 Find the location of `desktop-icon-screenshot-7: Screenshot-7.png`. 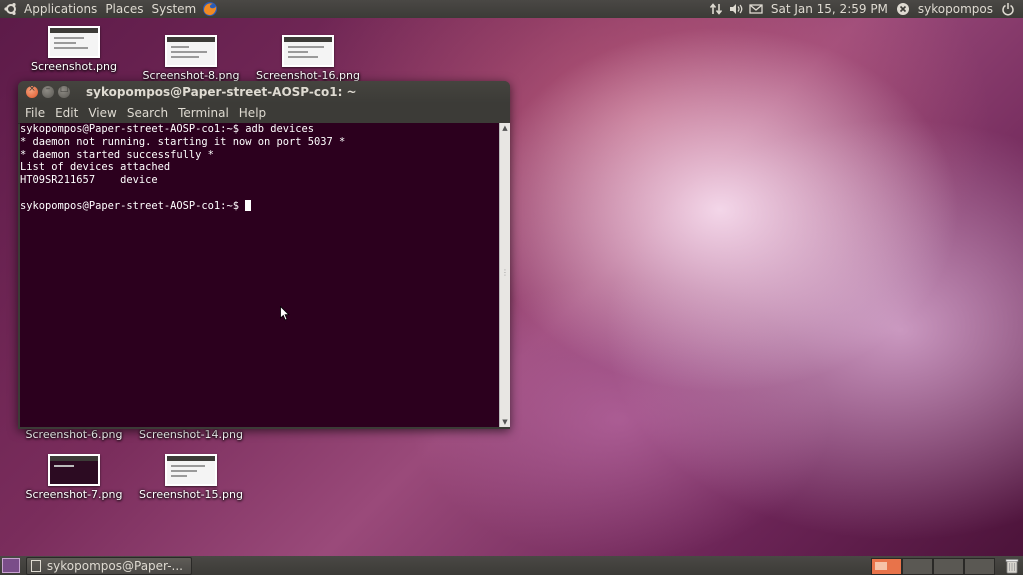

desktop-icon-screenshot-7: Screenshot-7.png is located at coordinates (74, 477).